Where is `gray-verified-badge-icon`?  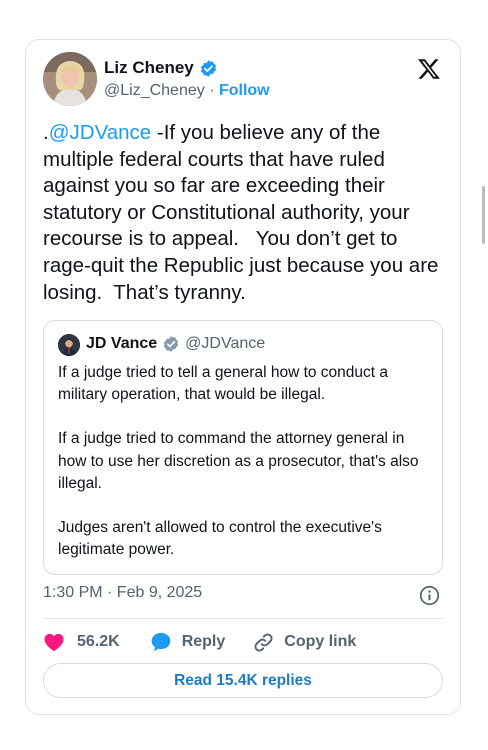 gray-verified-badge-icon is located at coordinates (171, 344).